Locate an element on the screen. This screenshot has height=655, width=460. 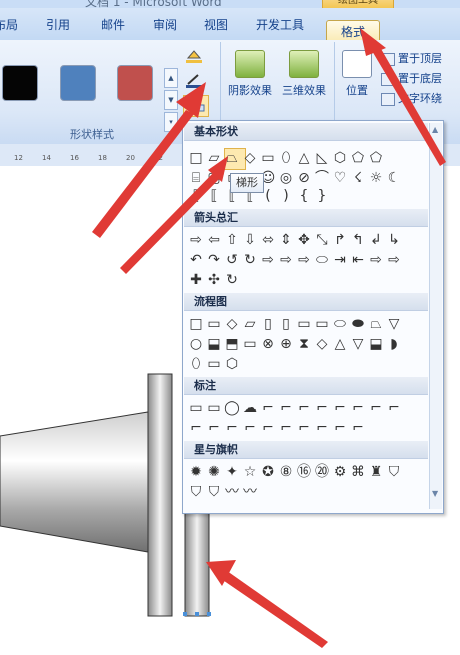
shape-style-red is located at coordinates (135, 83).